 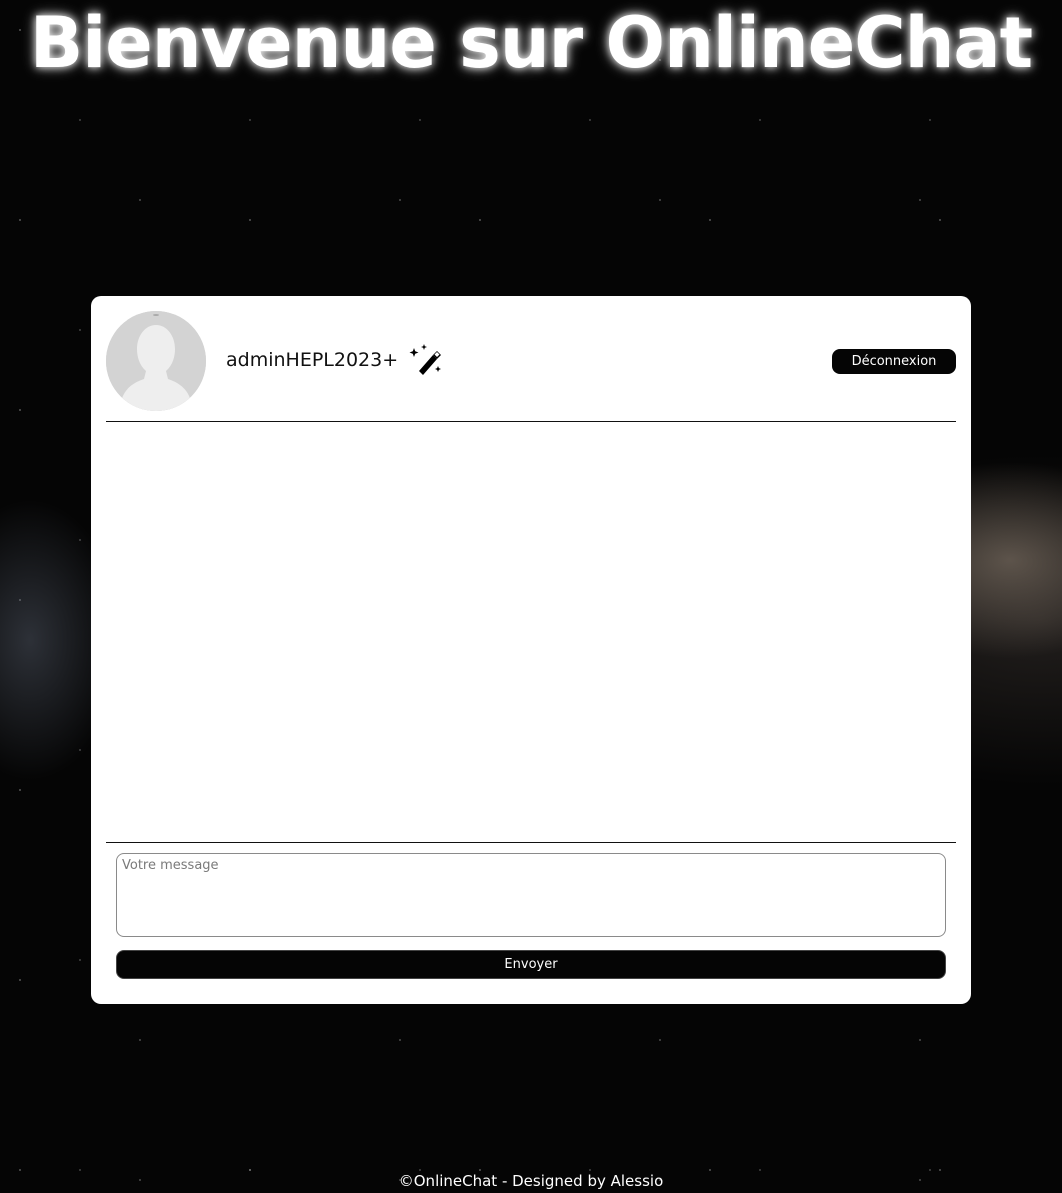 I want to click on footer-credit: ©OnlineChat - Designed by Alessio, so click(x=531, y=1181).